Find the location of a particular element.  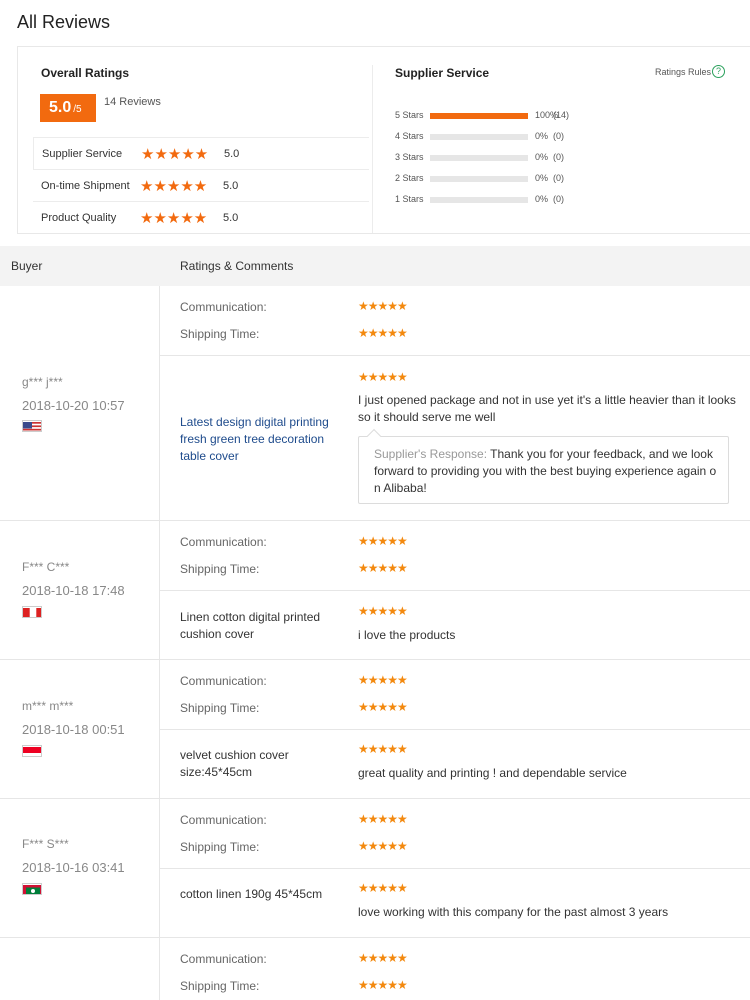

column-header-buyer: Buyer is located at coordinates (27, 266).